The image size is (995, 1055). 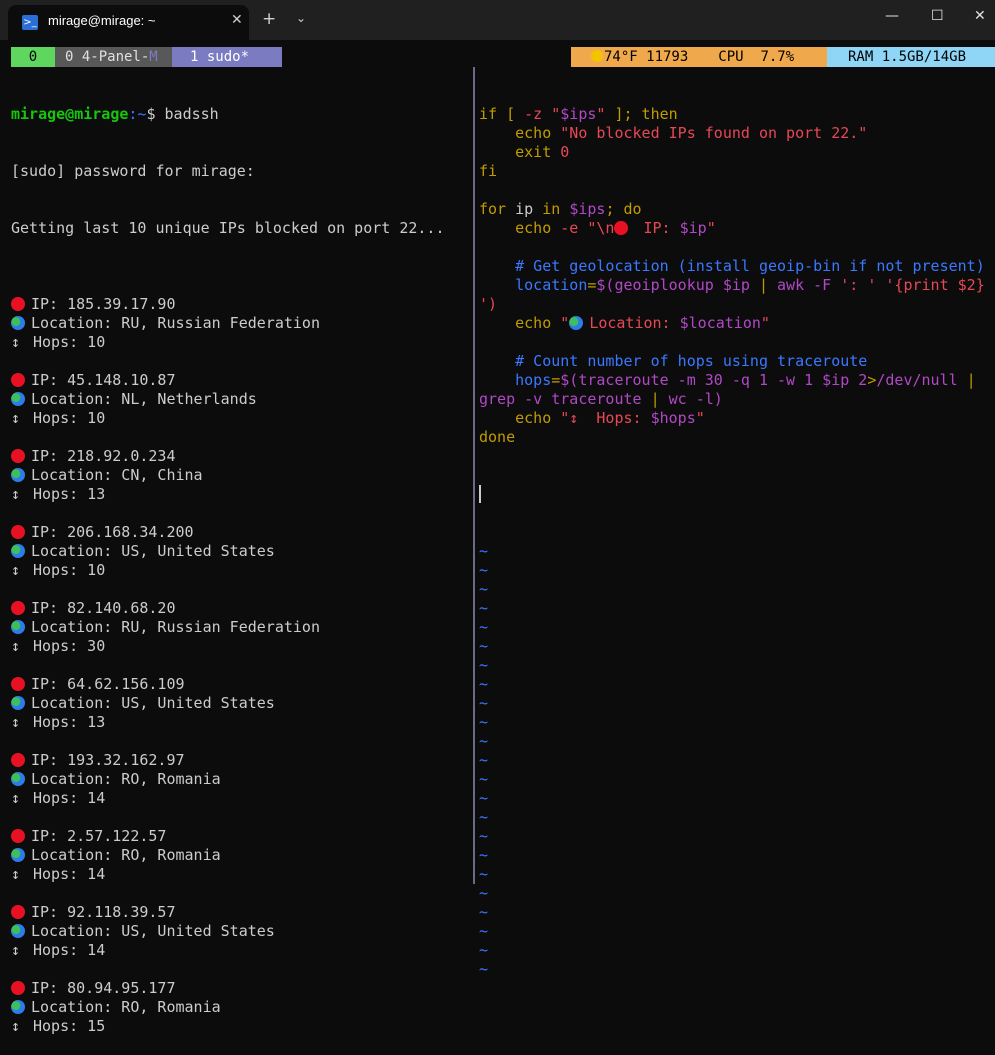 I want to click on ip-line: IP: 218.92.0.234, so click(x=241, y=456).